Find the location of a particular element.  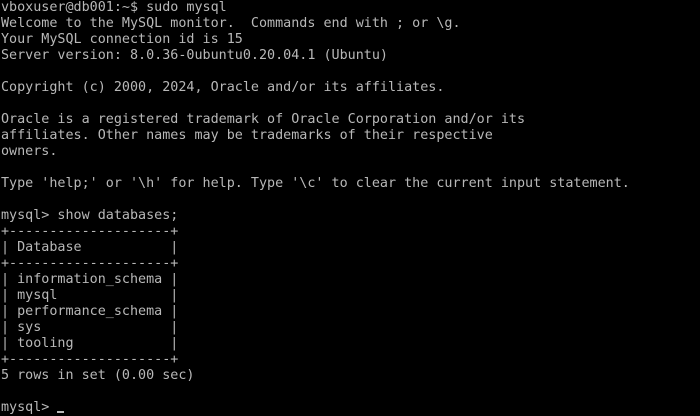

shell-command-line: vboxuser@db001:~$ sudo mysql is located at coordinates (114, 7).